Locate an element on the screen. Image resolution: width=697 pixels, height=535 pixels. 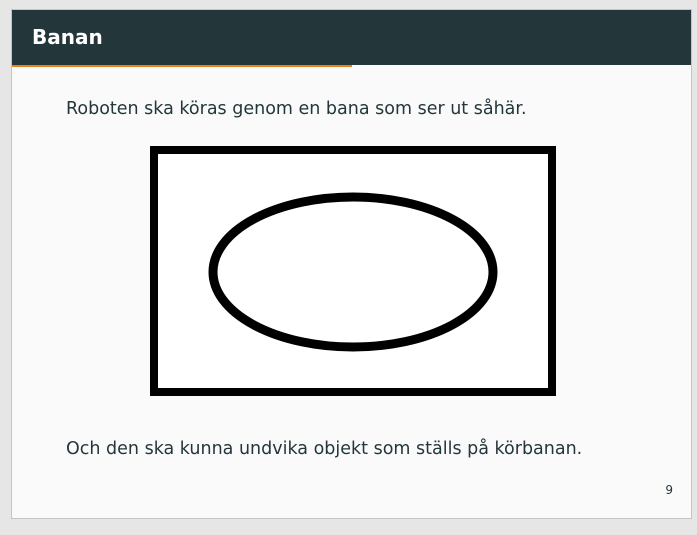
track-inner-ellipse is located at coordinates (353, 272).